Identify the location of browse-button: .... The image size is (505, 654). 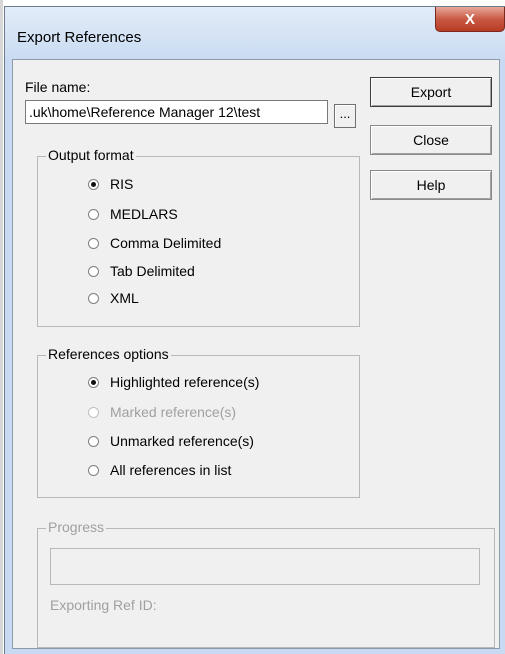
(345, 116).